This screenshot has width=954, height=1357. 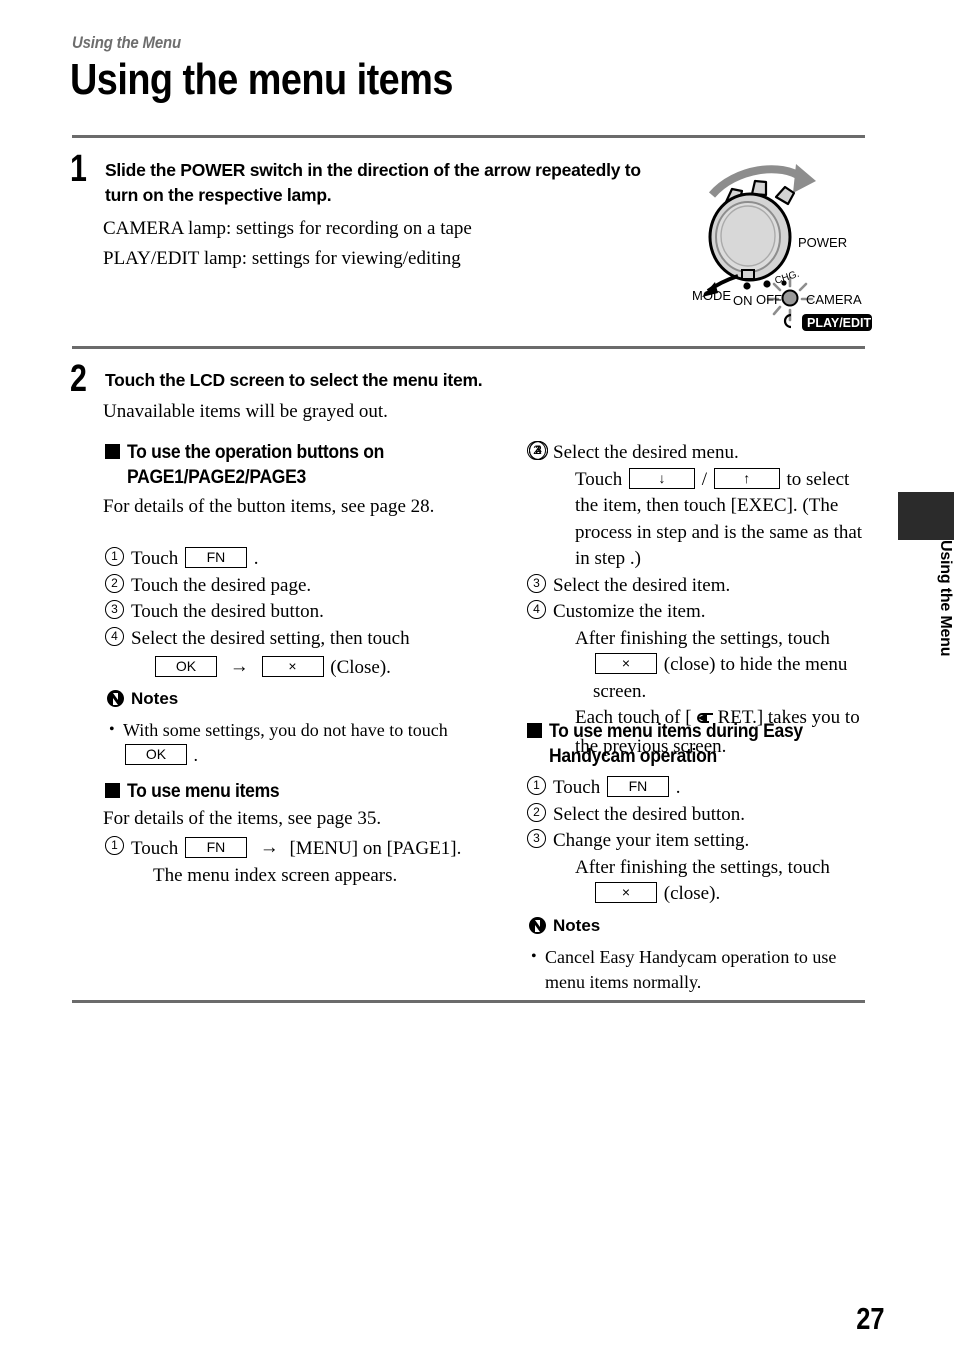 I want to click on list-item-text: Select the desired button., so click(x=649, y=814).